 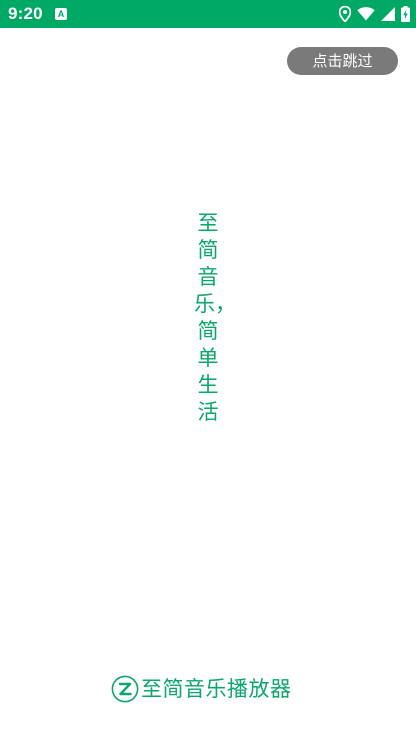 What do you see at coordinates (125, 689) in the screenshot?
I see `z-logo-icon` at bounding box center [125, 689].